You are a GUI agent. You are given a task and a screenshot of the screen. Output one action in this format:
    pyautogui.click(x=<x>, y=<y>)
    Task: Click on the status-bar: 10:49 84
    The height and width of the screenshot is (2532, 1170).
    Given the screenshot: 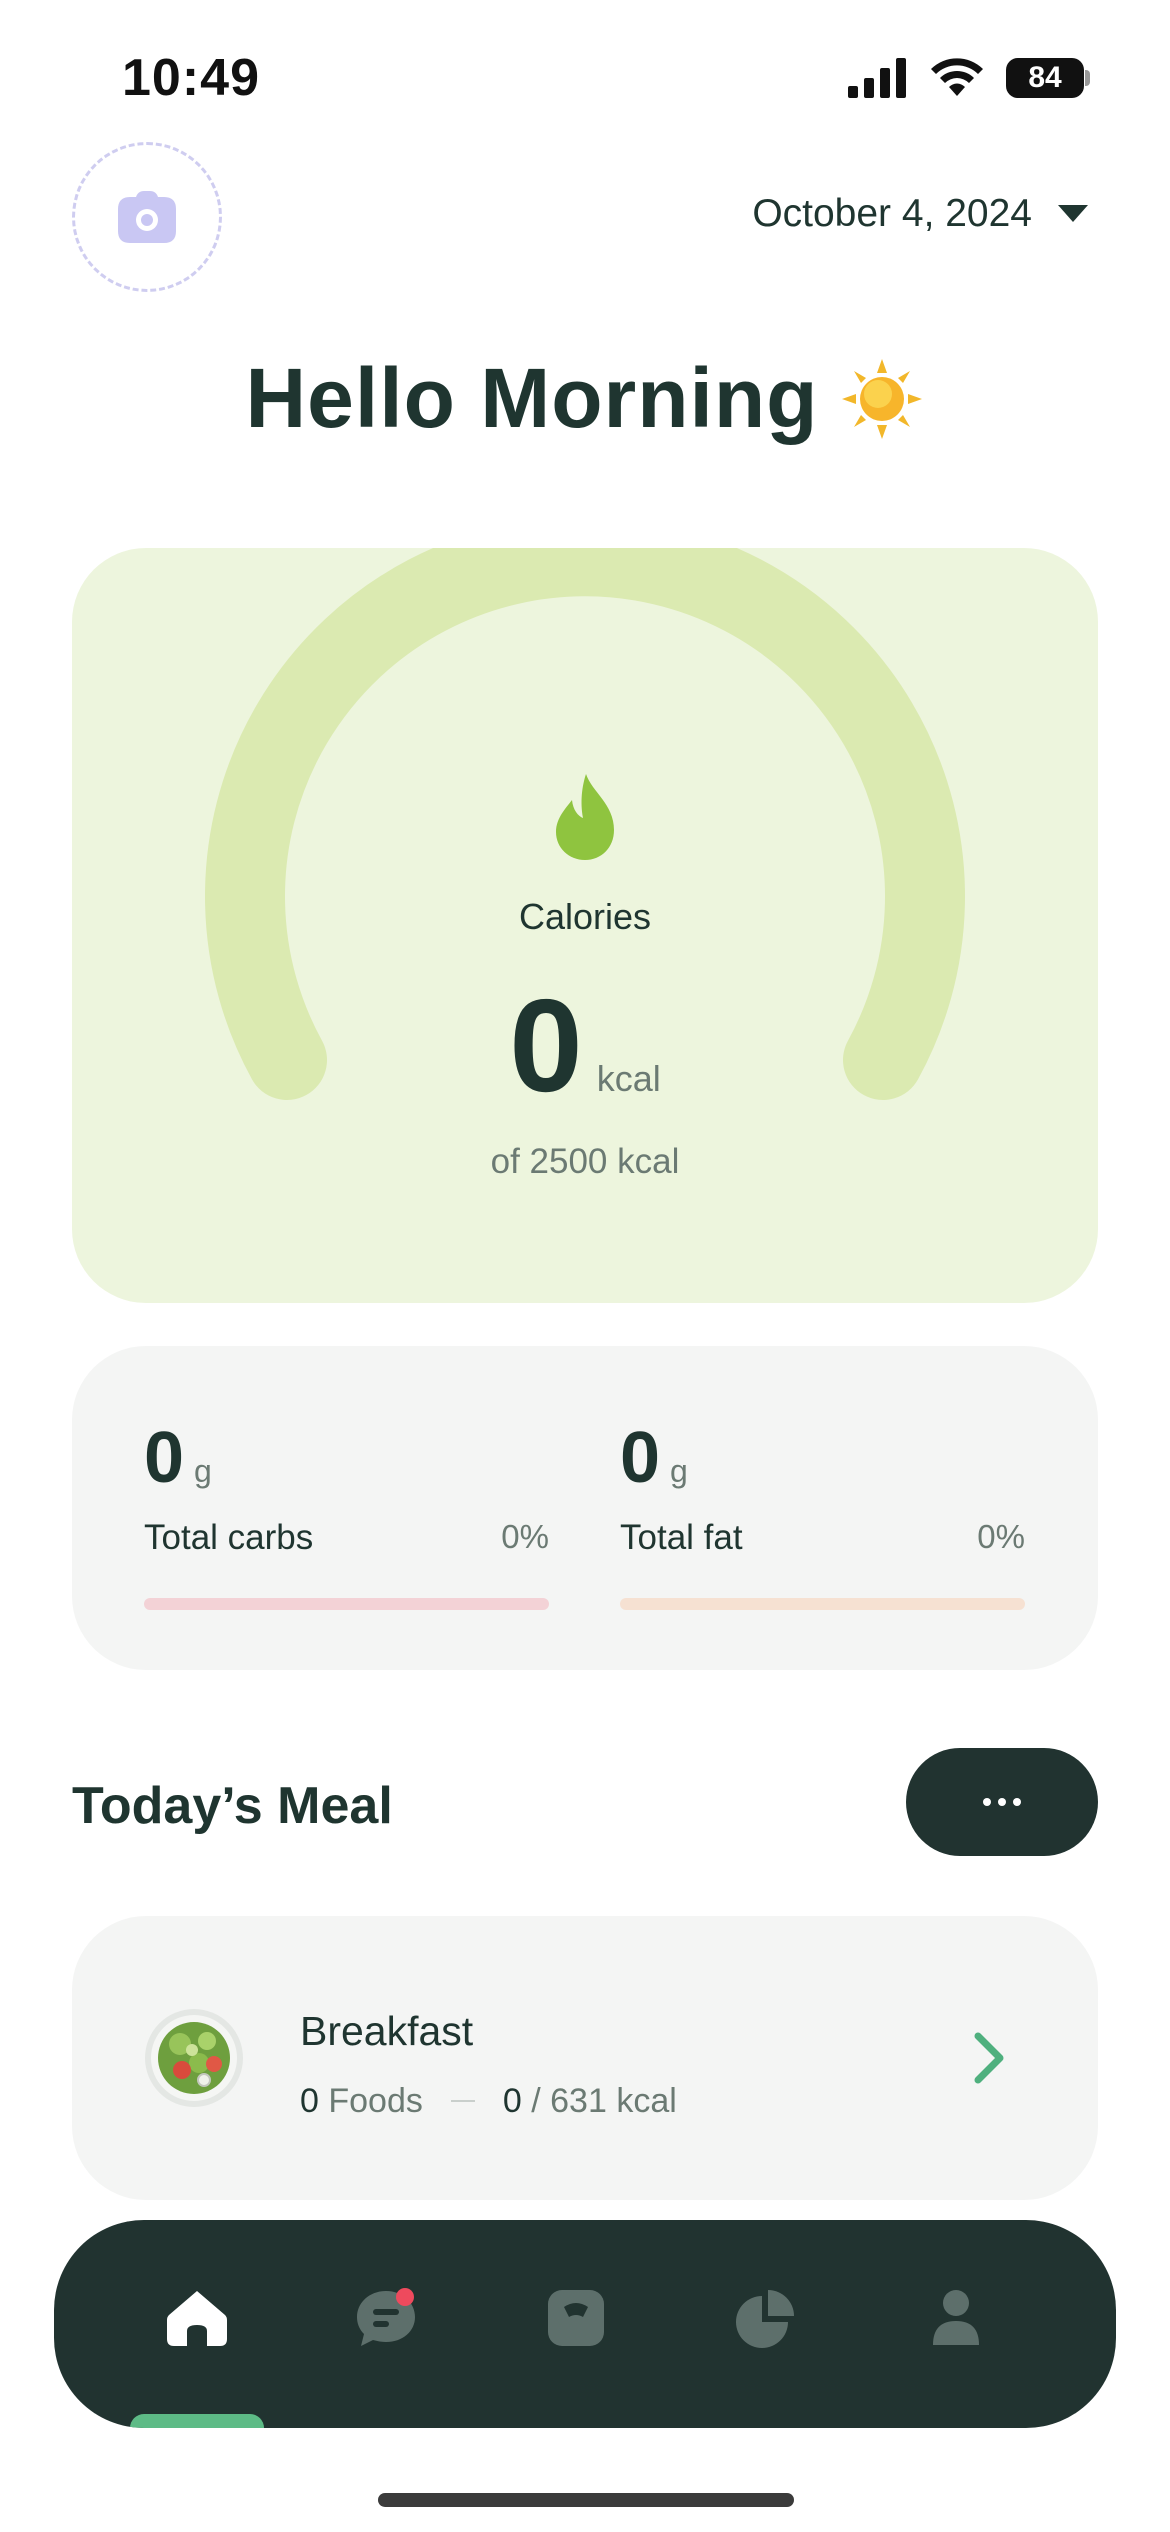 What is the action you would take?
    pyautogui.click(x=585, y=75)
    